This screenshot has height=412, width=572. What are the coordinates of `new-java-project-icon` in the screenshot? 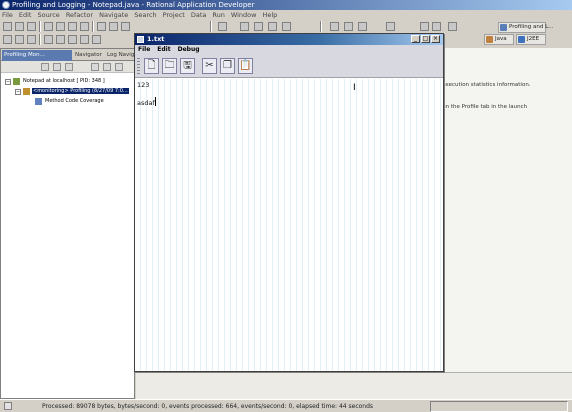 It's located at (101, 26).